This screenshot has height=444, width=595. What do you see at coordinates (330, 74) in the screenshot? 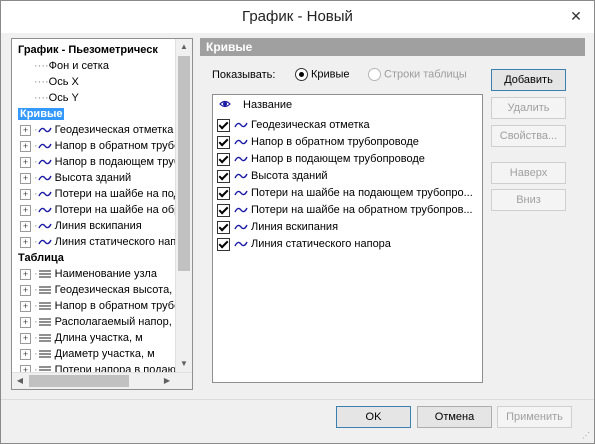
I see `radio-curves-label: Кривые` at bounding box center [330, 74].